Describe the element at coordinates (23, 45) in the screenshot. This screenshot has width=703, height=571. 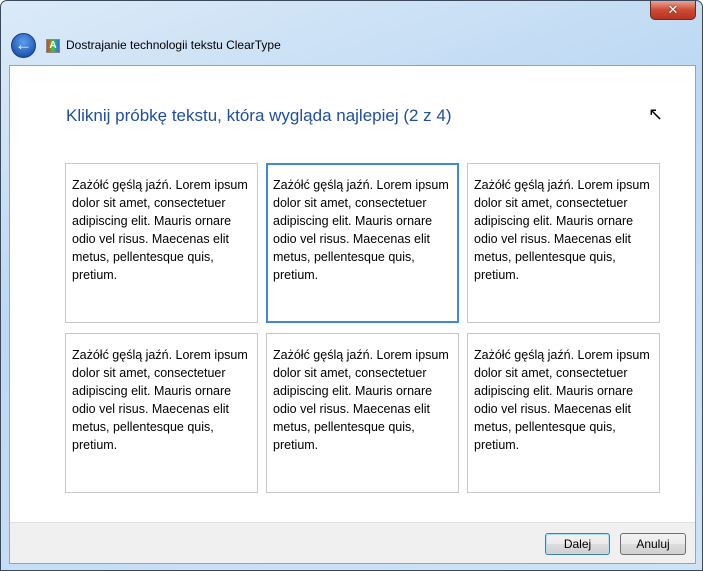
I see `back-arrow-icon: ←` at that location.